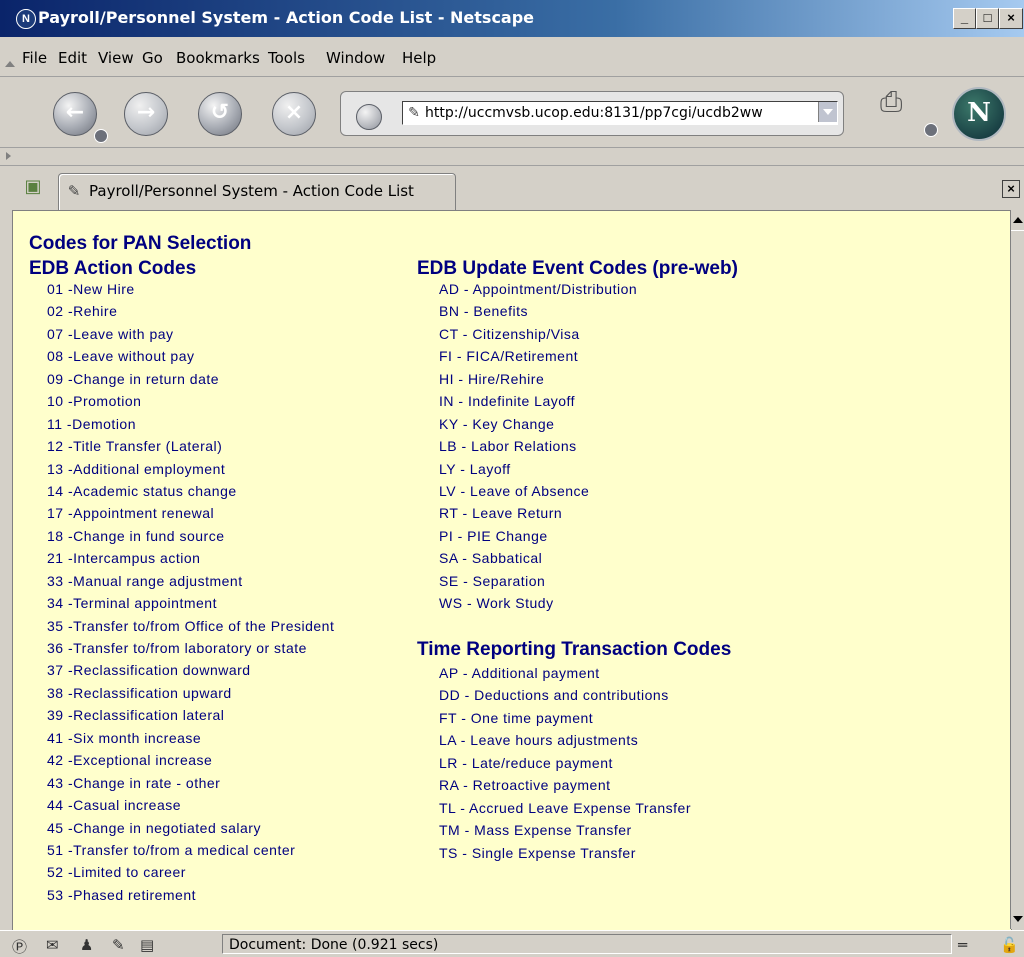  What do you see at coordinates (565, 808) in the screenshot?
I see `code-link: TL - Accrued Leave Expense Transfer` at bounding box center [565, 808].